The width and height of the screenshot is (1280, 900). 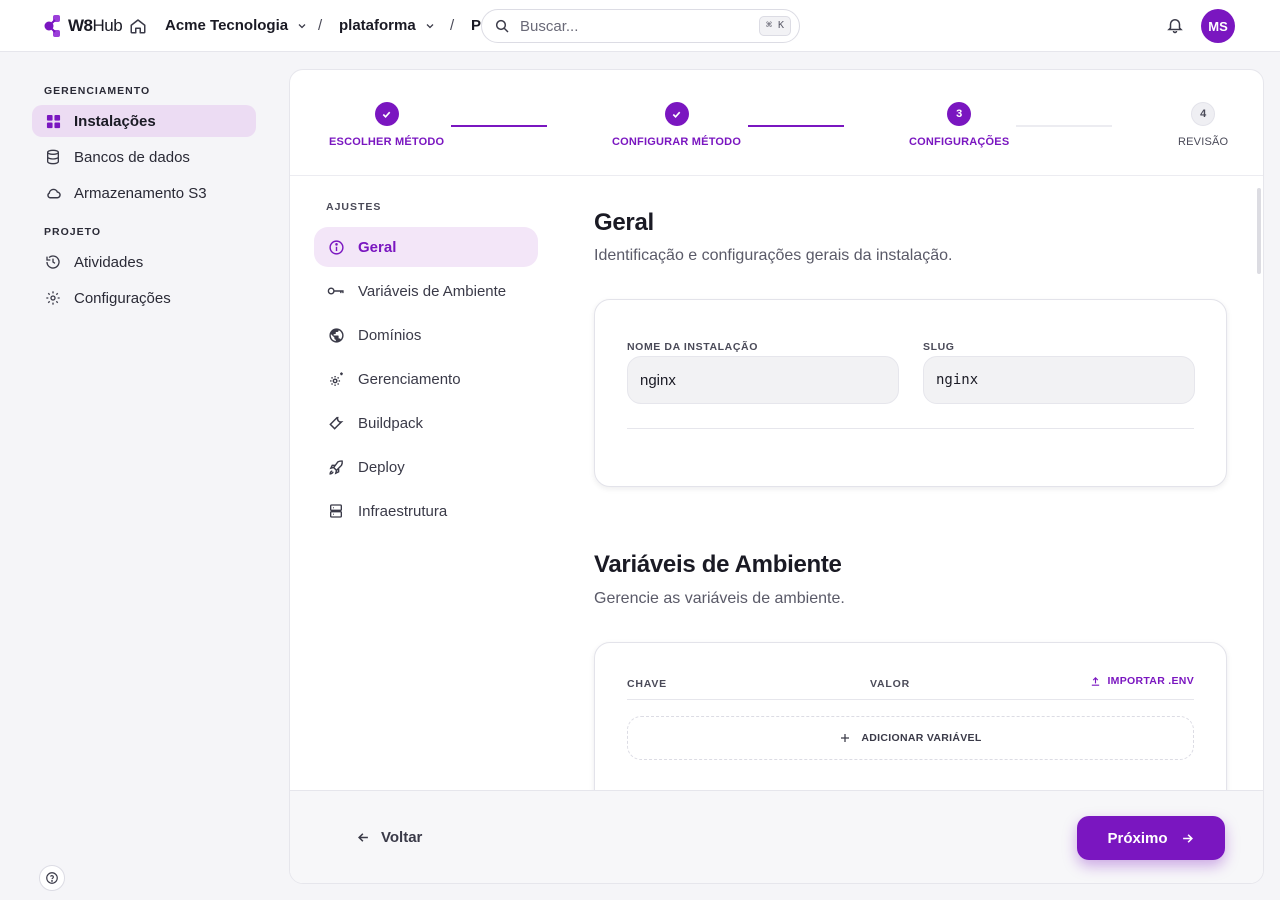 I want to click on user-avatar: MS, so click(x=1218, y=26).